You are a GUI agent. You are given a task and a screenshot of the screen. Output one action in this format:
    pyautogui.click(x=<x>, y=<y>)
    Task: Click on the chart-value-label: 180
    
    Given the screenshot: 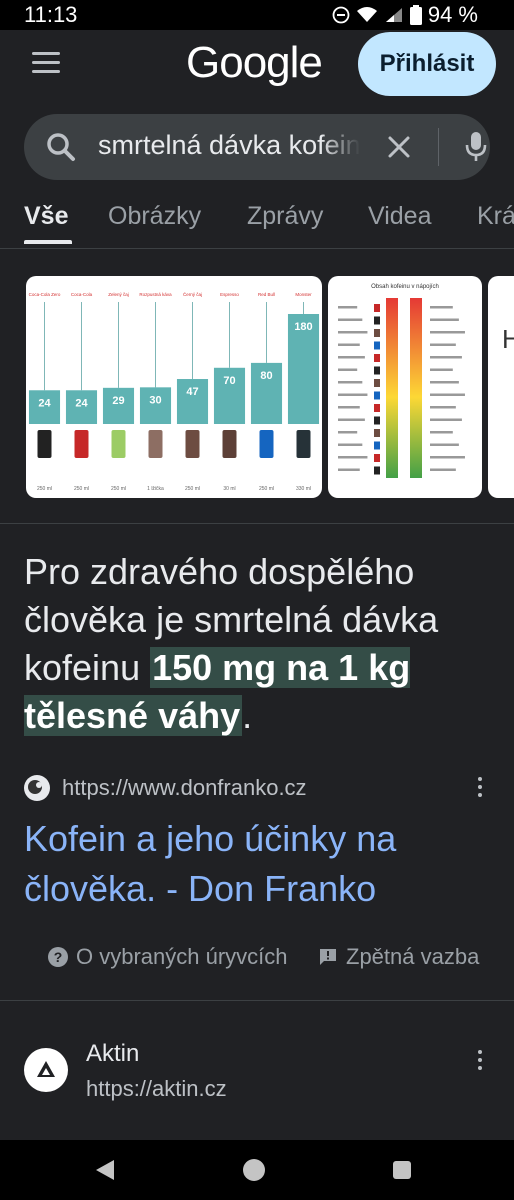 What is the action you would take?
    pyautogui.click(x=303, y=327)
    